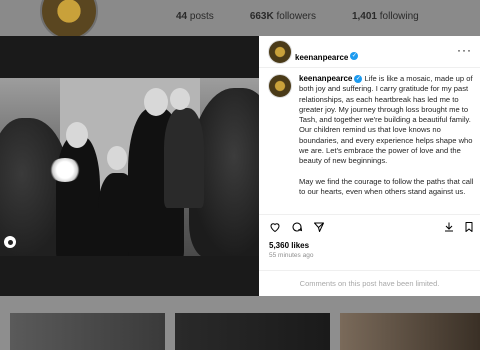  Describe the element at coordinates (291, 255) in the screenshot. I see `post-timestamp: 55 minutes ago` at that location.